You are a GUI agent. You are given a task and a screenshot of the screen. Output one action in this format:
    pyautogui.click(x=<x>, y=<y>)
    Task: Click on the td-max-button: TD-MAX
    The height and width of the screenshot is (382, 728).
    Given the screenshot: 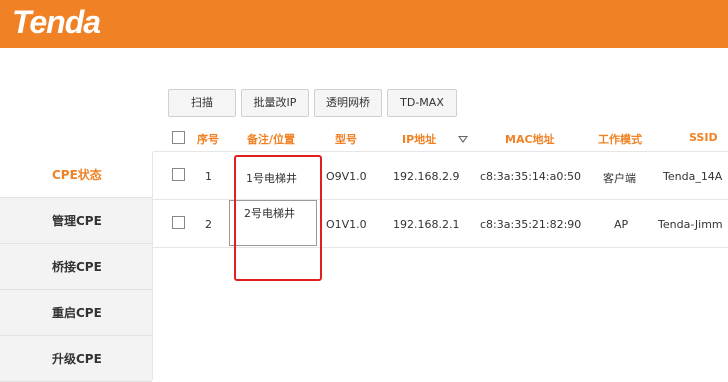 What is the action you would take?
    pyautogui.click(x=422, y=103)
    